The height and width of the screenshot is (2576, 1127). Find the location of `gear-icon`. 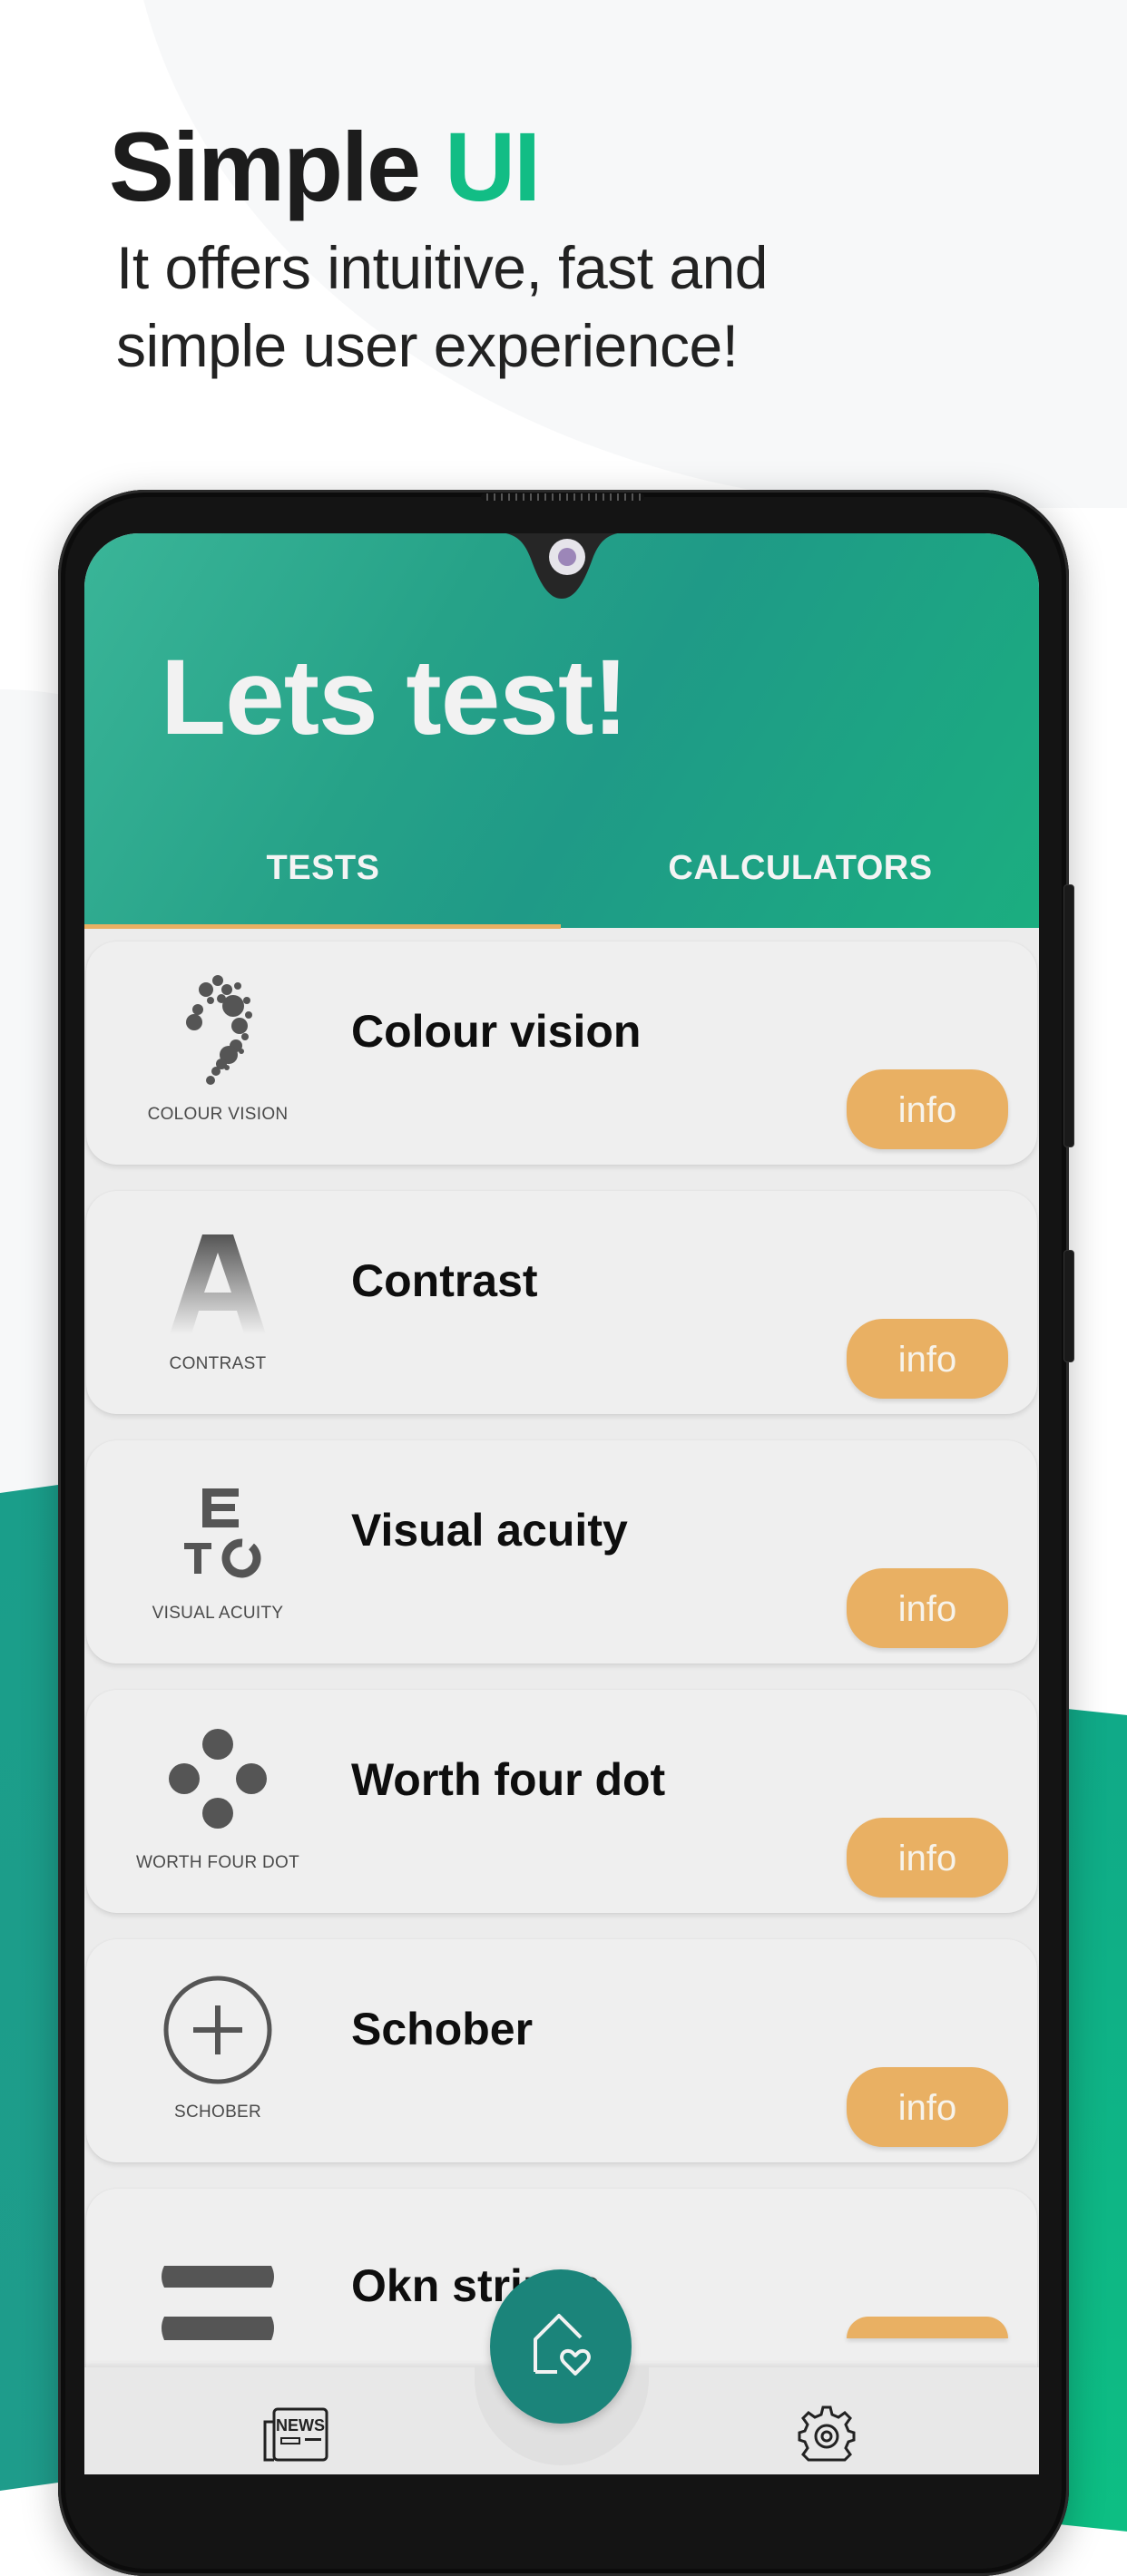

gear-icon is located at coordinates (827, 2435).